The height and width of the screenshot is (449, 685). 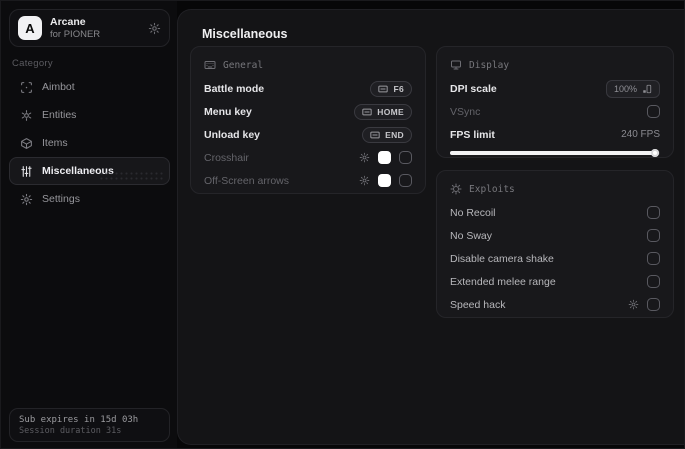 I want to click on session-duration-text: Session duration 31s, so click(x=70, y=430).